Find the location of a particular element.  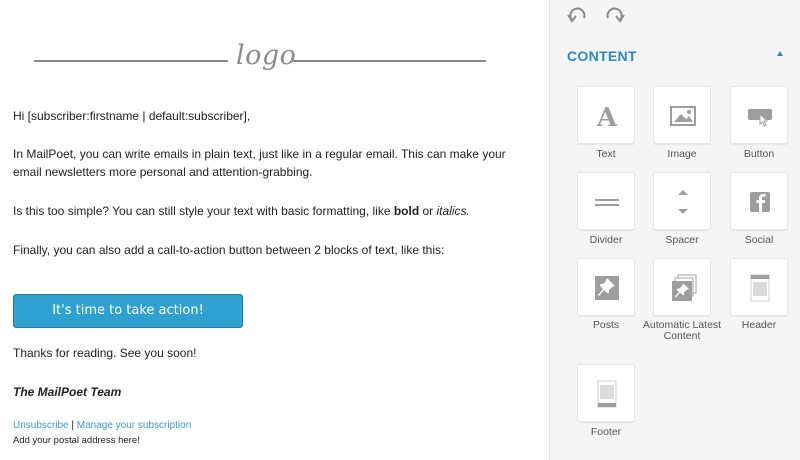

block-header is located at coordinates (759, 287).